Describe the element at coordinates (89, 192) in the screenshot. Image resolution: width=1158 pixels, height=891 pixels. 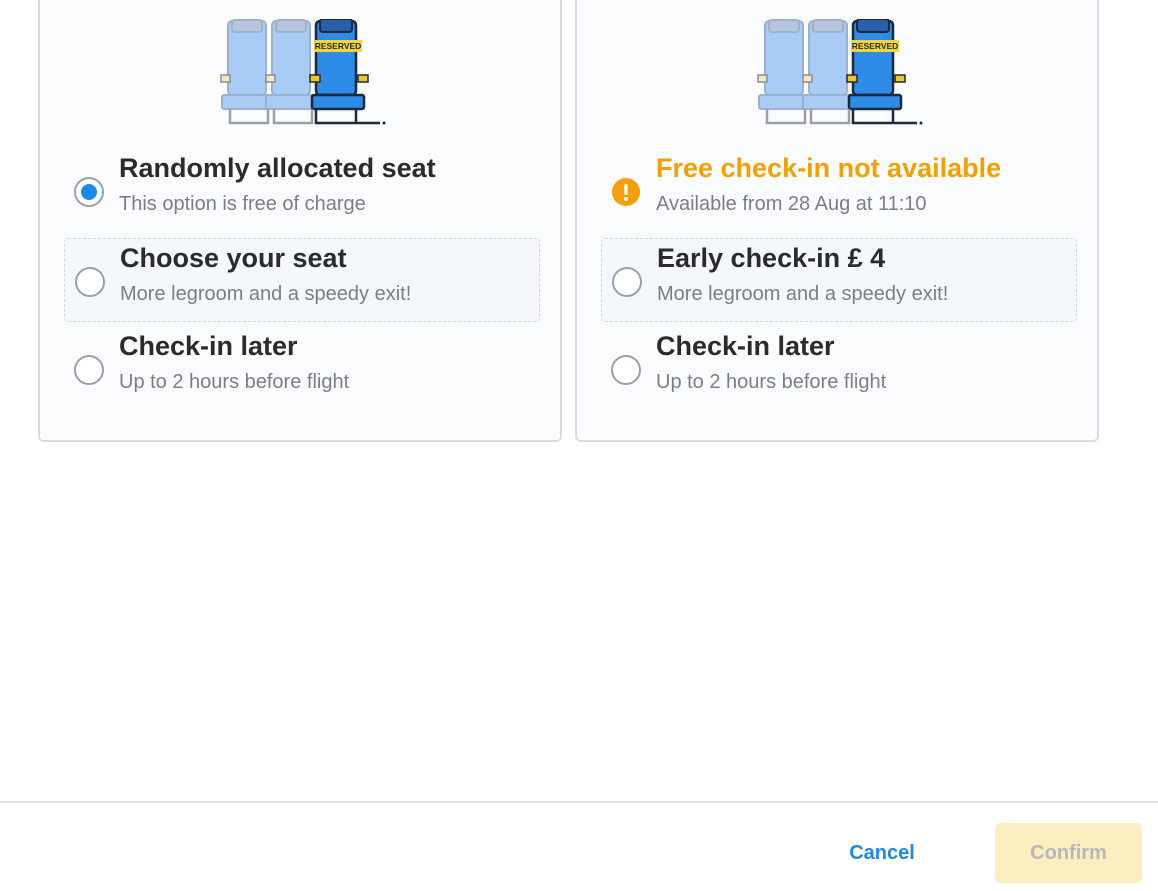
I see `radio-button-selected` at that location.